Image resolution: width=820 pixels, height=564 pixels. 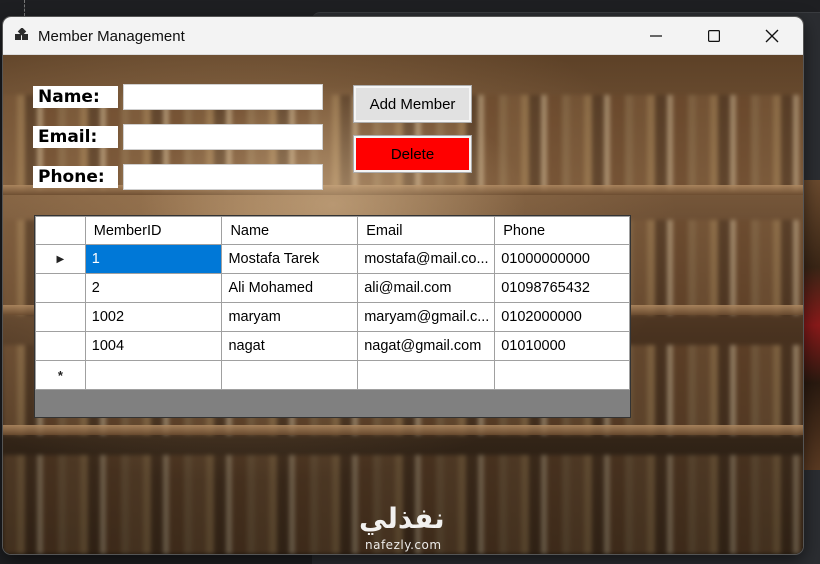 I want to click on cell-memberid: 1002, so click(x=153, y=317).